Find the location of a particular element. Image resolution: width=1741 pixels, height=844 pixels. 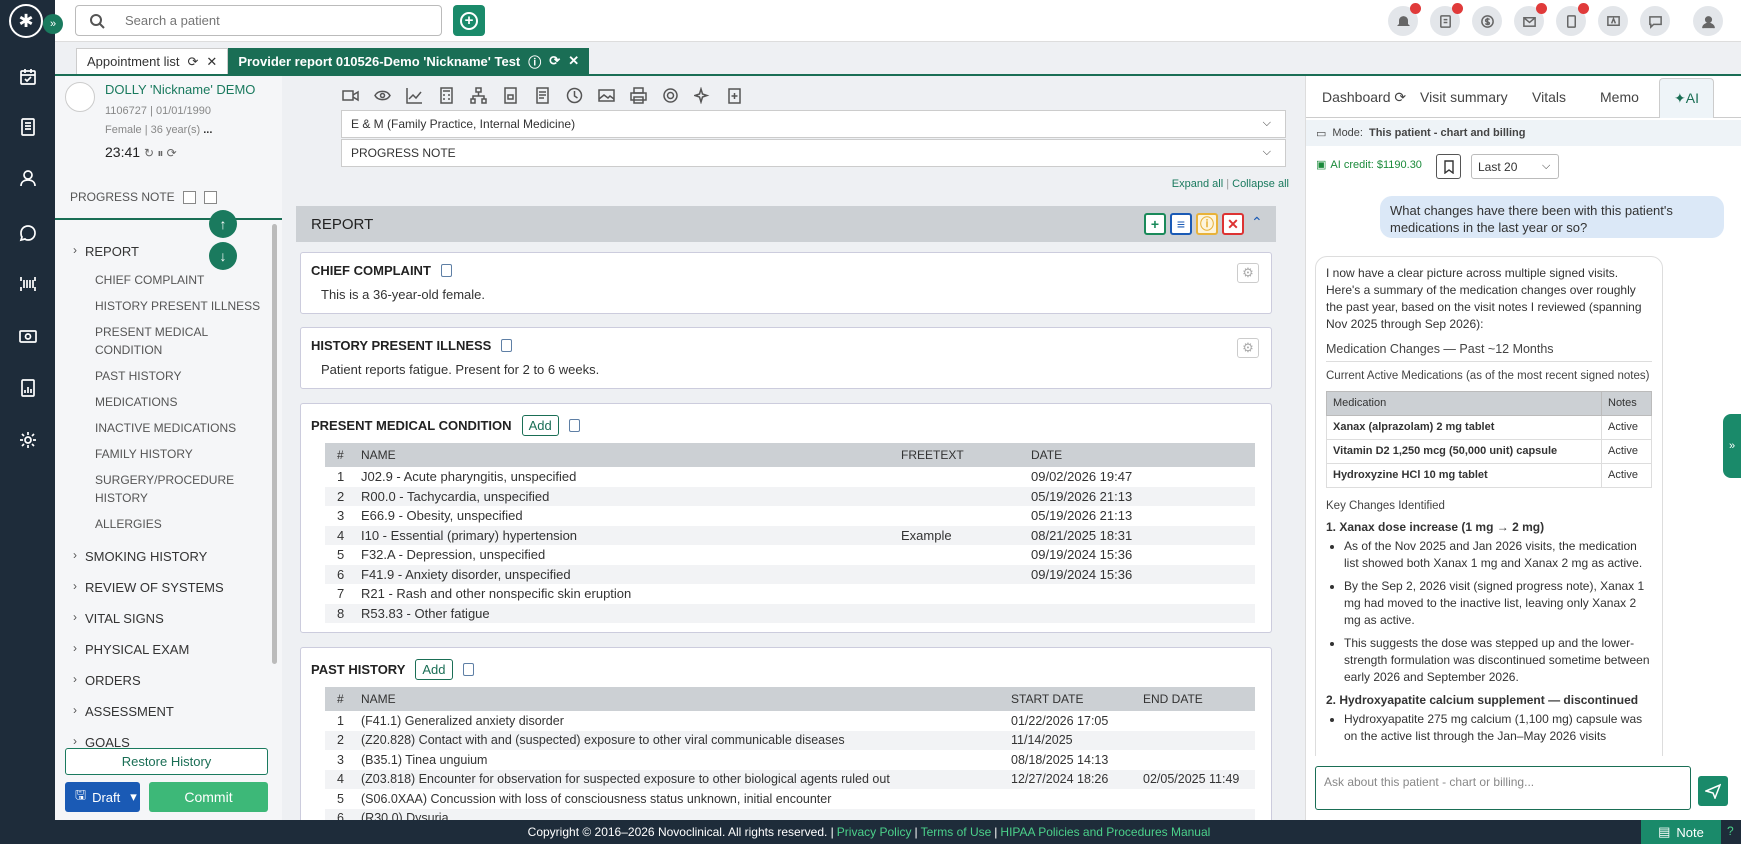

clipboard-button is located at coordinates (1446, 19).